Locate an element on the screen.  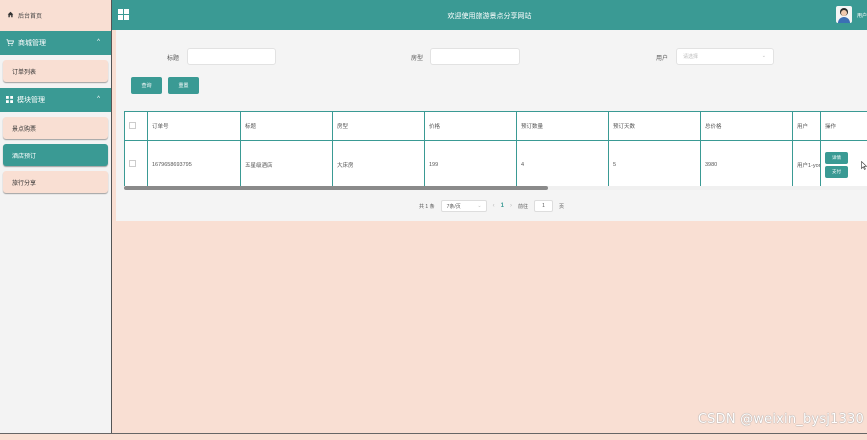
page-suffix: 页 is located at coordinates (561, 206).